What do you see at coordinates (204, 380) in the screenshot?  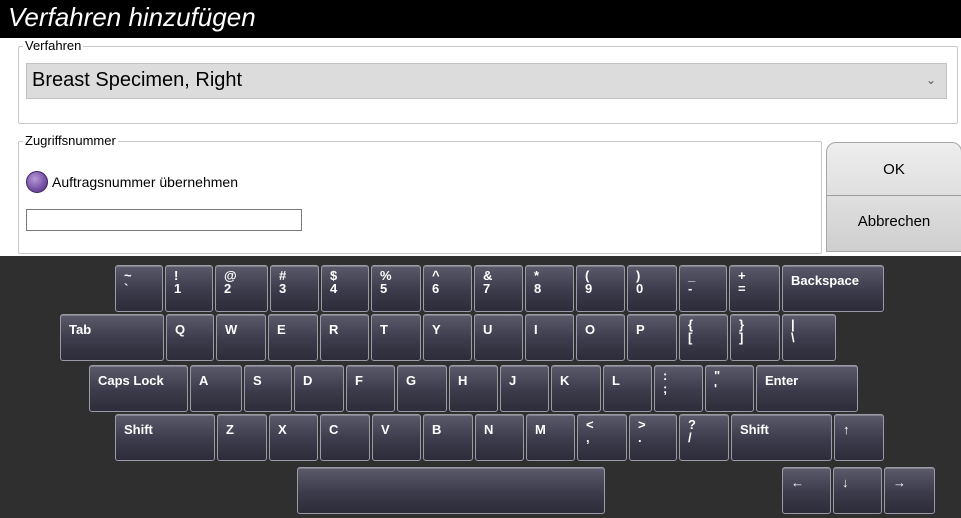 I see `key-label: A` at bounding box center [204, 380].